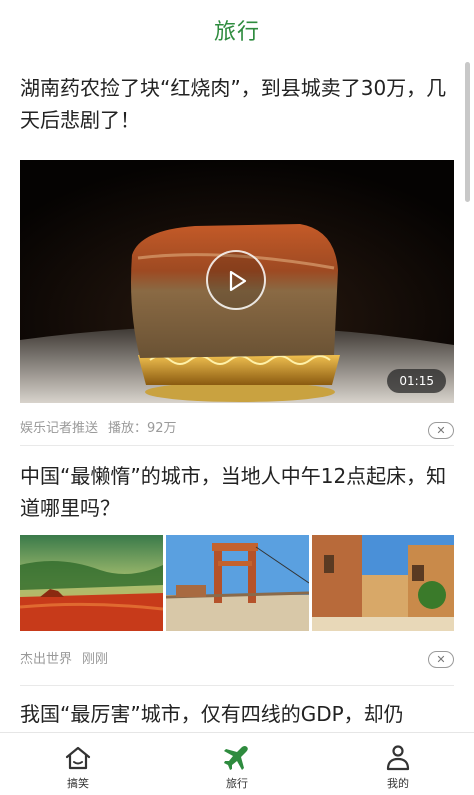 The image size is (474, 795). What do you see at coordinates (398, 758) in the screenshot?
I see `user-icon` at bounding box center [398, 758].